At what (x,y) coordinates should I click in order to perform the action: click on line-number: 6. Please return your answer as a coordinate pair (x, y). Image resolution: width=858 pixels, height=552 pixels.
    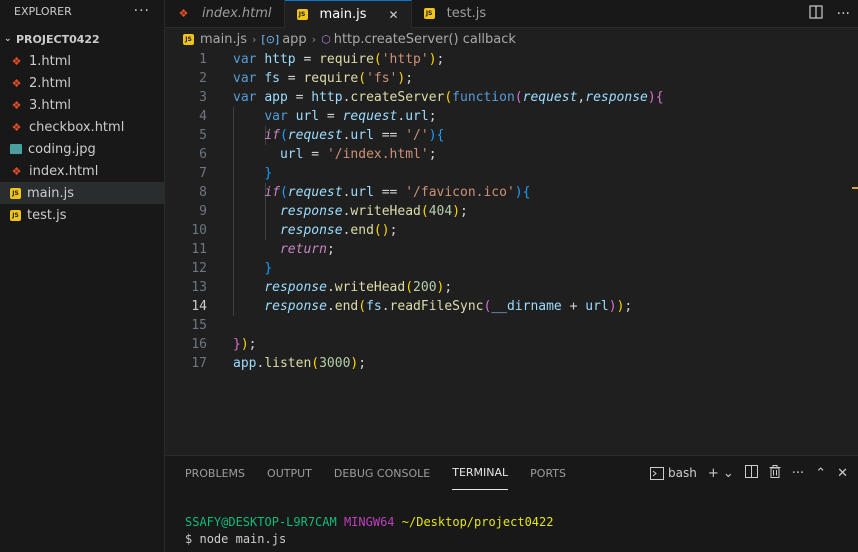
    Looking at the image, I should click on (203, 154).